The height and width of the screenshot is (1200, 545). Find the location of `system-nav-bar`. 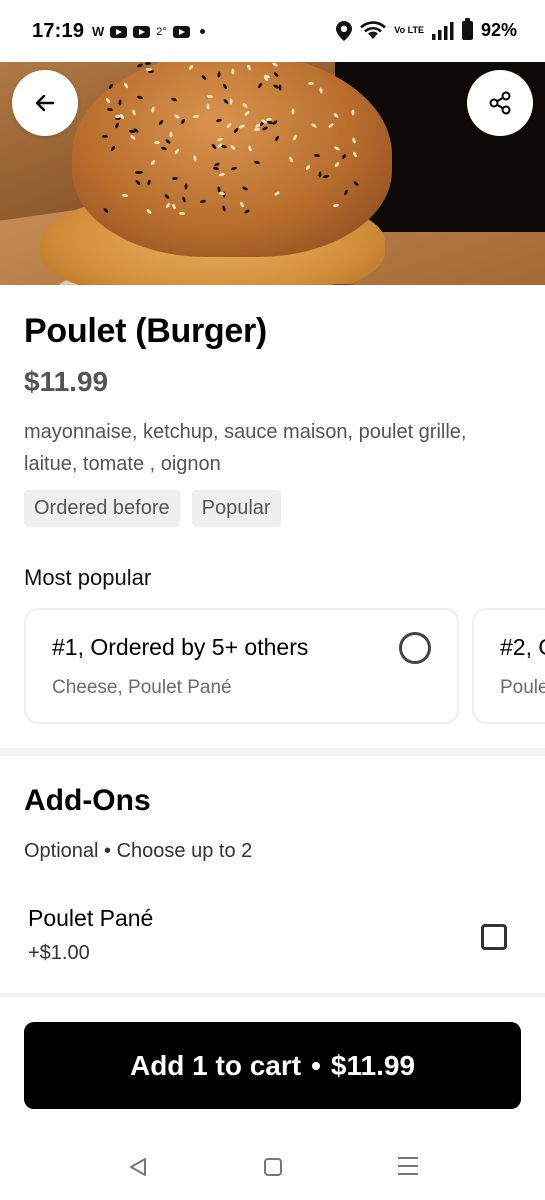

system-nav-bar is located at coordinates (272, 1167).